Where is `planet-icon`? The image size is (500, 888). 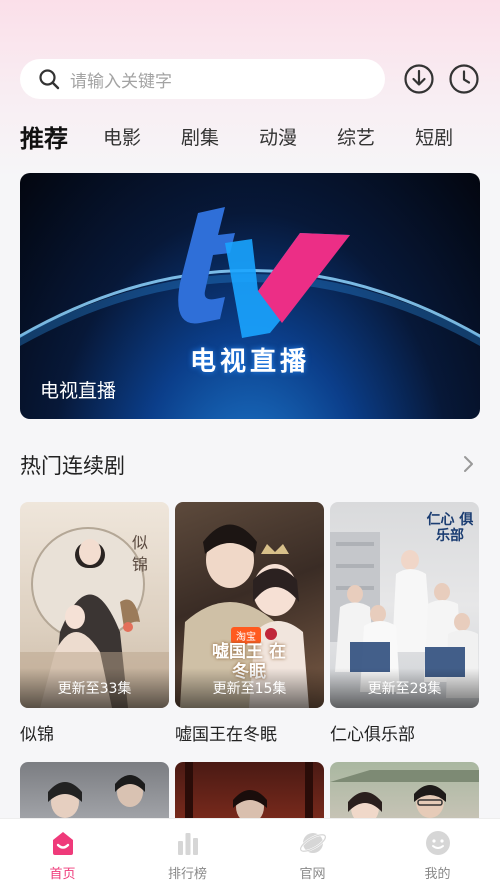 planet-icon is located at coordinates (312, 843).